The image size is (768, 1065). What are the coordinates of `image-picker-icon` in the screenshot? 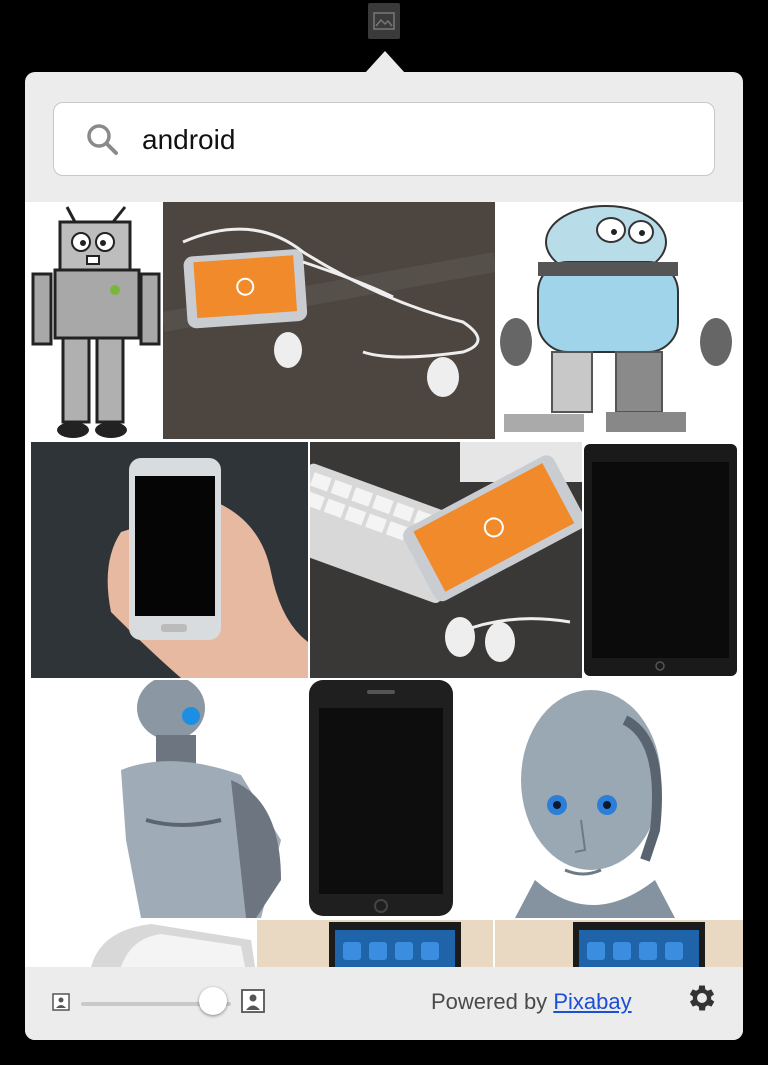 It's located at (384, 21).